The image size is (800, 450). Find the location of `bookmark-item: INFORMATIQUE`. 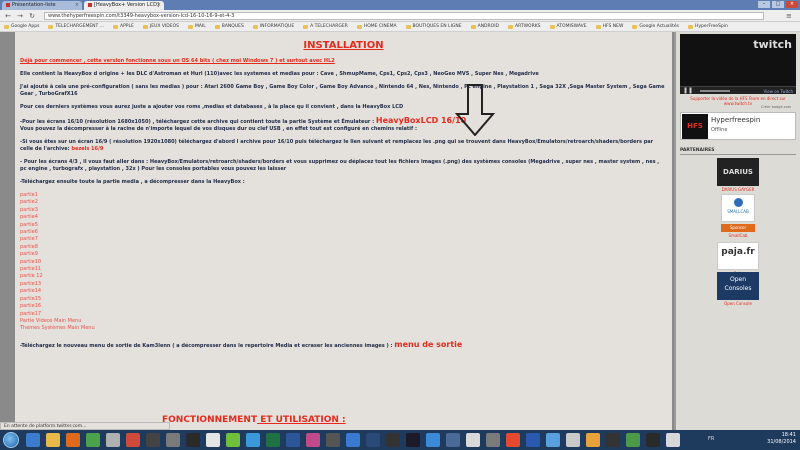

bookmark-item: INFORMATIQUE is located at coordinates (273, 26).